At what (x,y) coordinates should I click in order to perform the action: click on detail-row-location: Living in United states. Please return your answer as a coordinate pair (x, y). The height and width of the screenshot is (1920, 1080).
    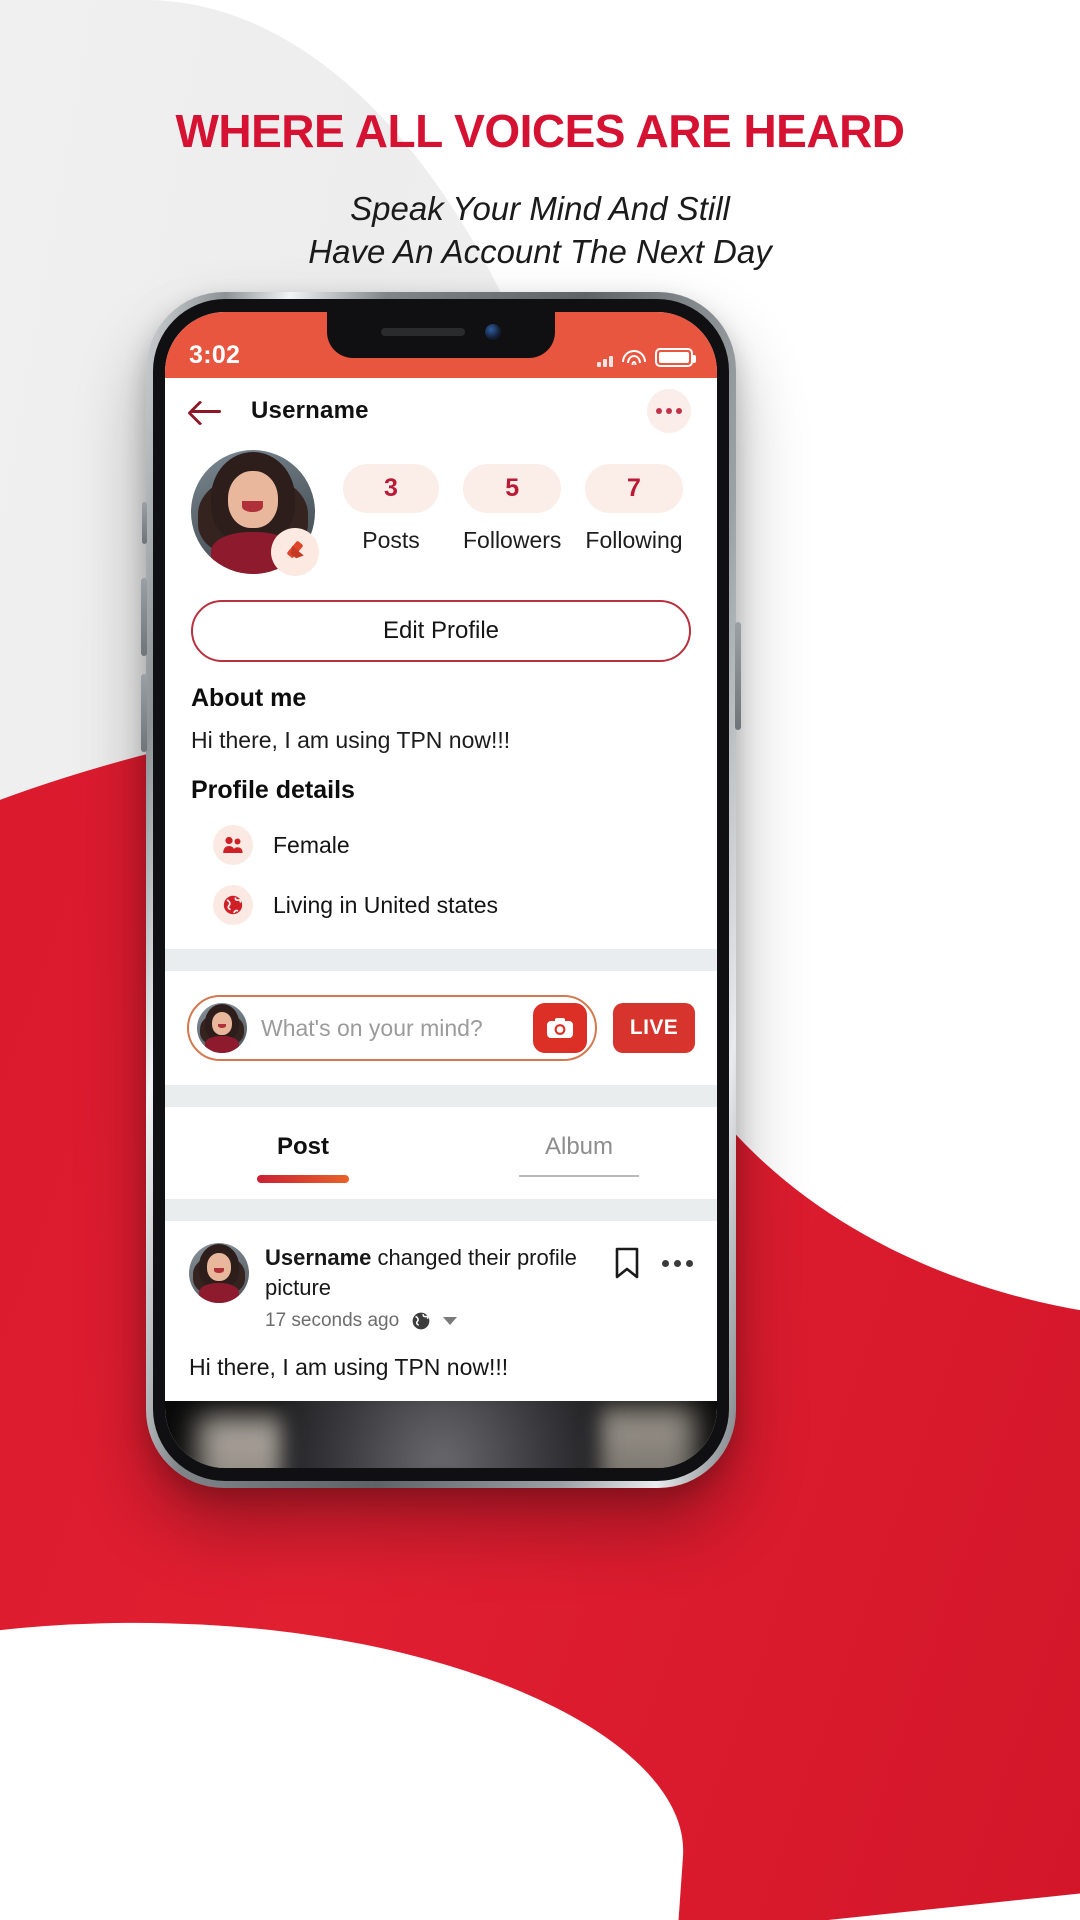
    Looking at the image, I should click on (441, 905).